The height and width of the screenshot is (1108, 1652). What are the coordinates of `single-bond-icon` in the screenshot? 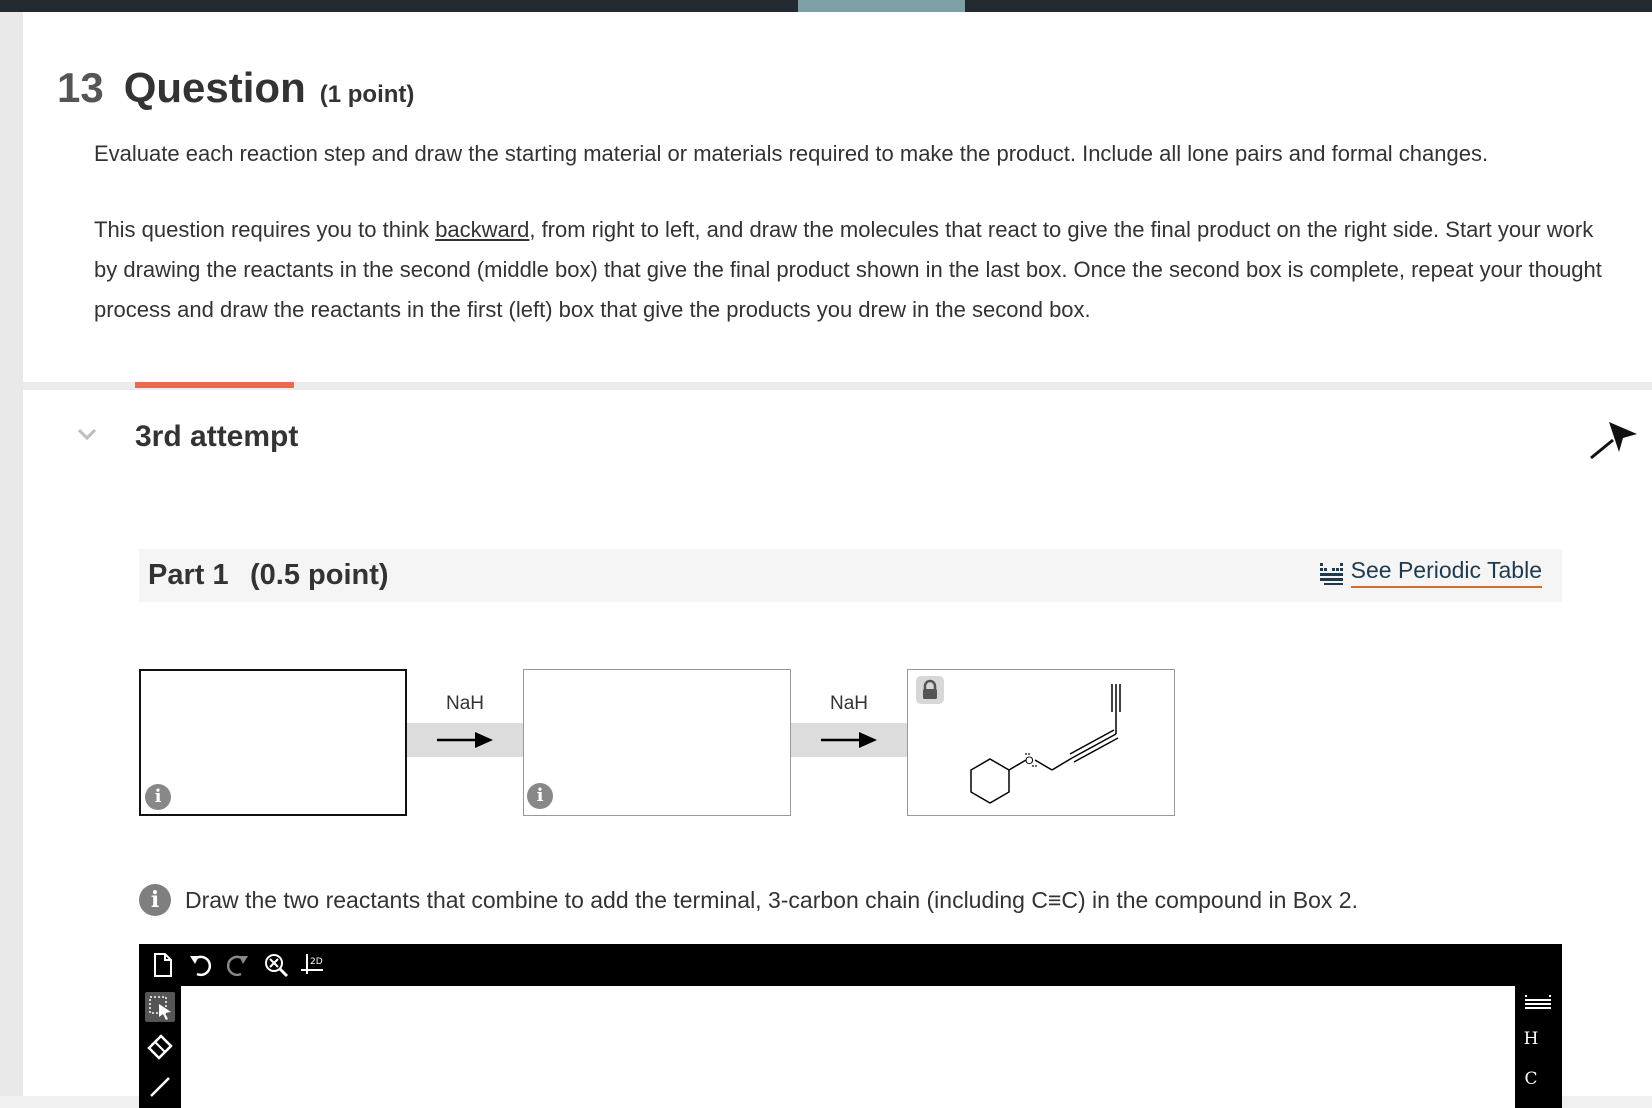 It's located at (160, 1087).